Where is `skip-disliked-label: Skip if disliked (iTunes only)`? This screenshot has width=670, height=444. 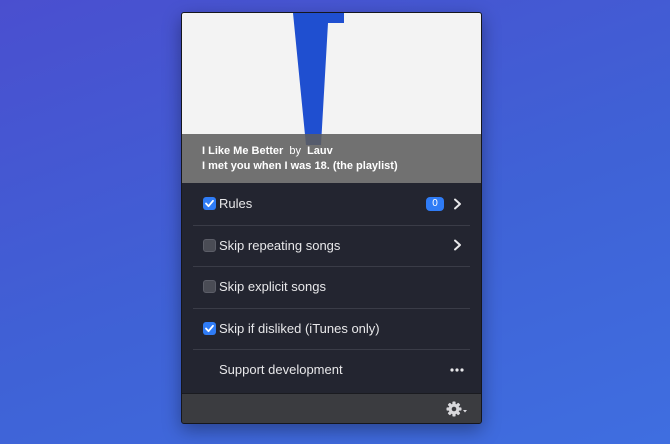
skip-disliked-label: Skip if disliked (iTunes only) is located at coordinates (299, 328).